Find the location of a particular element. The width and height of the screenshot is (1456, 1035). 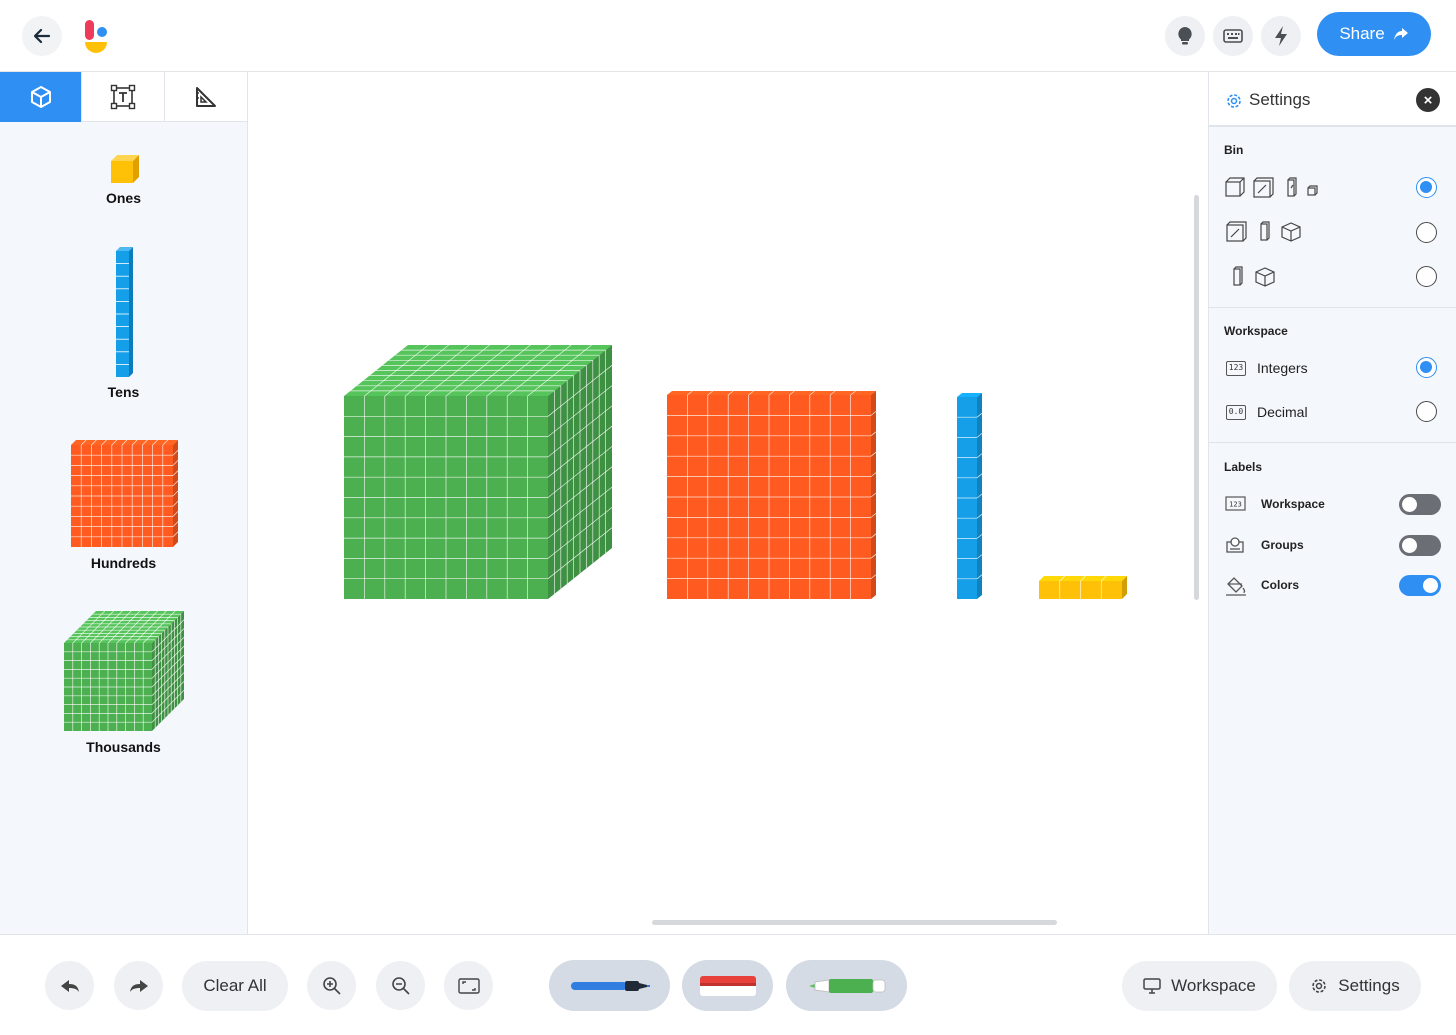

eraser-tool-button is located at coordinates (727, 985).